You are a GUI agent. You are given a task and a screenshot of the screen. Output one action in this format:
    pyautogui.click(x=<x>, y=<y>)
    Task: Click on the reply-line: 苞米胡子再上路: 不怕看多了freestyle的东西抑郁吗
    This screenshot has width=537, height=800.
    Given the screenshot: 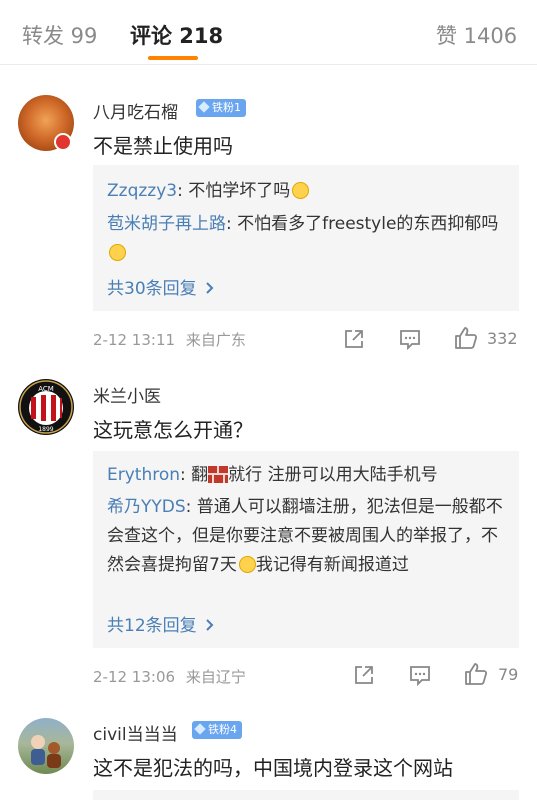 What is the action you would take?
    pyautogui.click(x=307, y=239)
    